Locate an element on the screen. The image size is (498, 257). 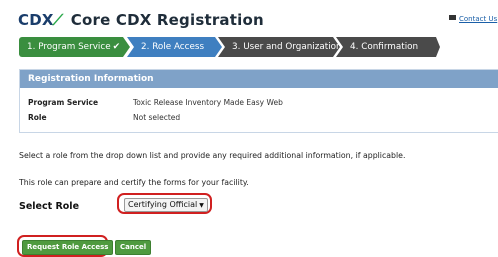
step-confirmation: 4. Confirmation is located at coordinates (388, 47).